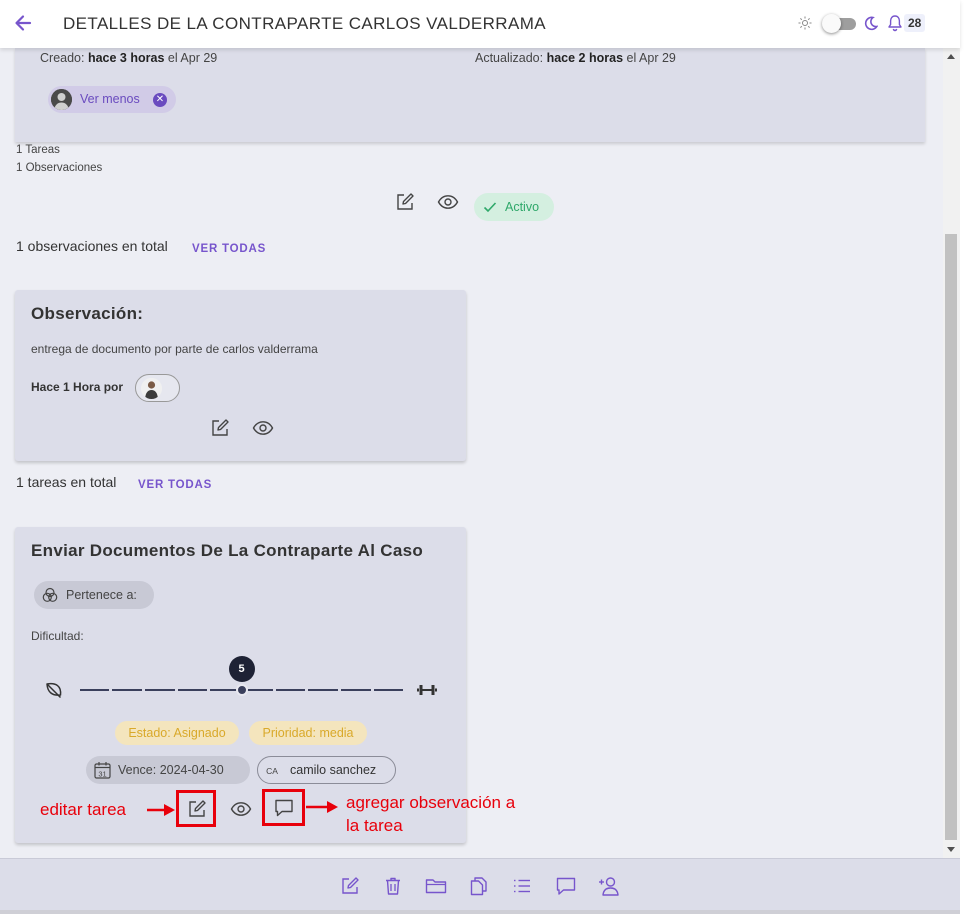  Describe the element at coordinates (272, 771) in the screenshot. I see `assignee-initials: CA` at that location.